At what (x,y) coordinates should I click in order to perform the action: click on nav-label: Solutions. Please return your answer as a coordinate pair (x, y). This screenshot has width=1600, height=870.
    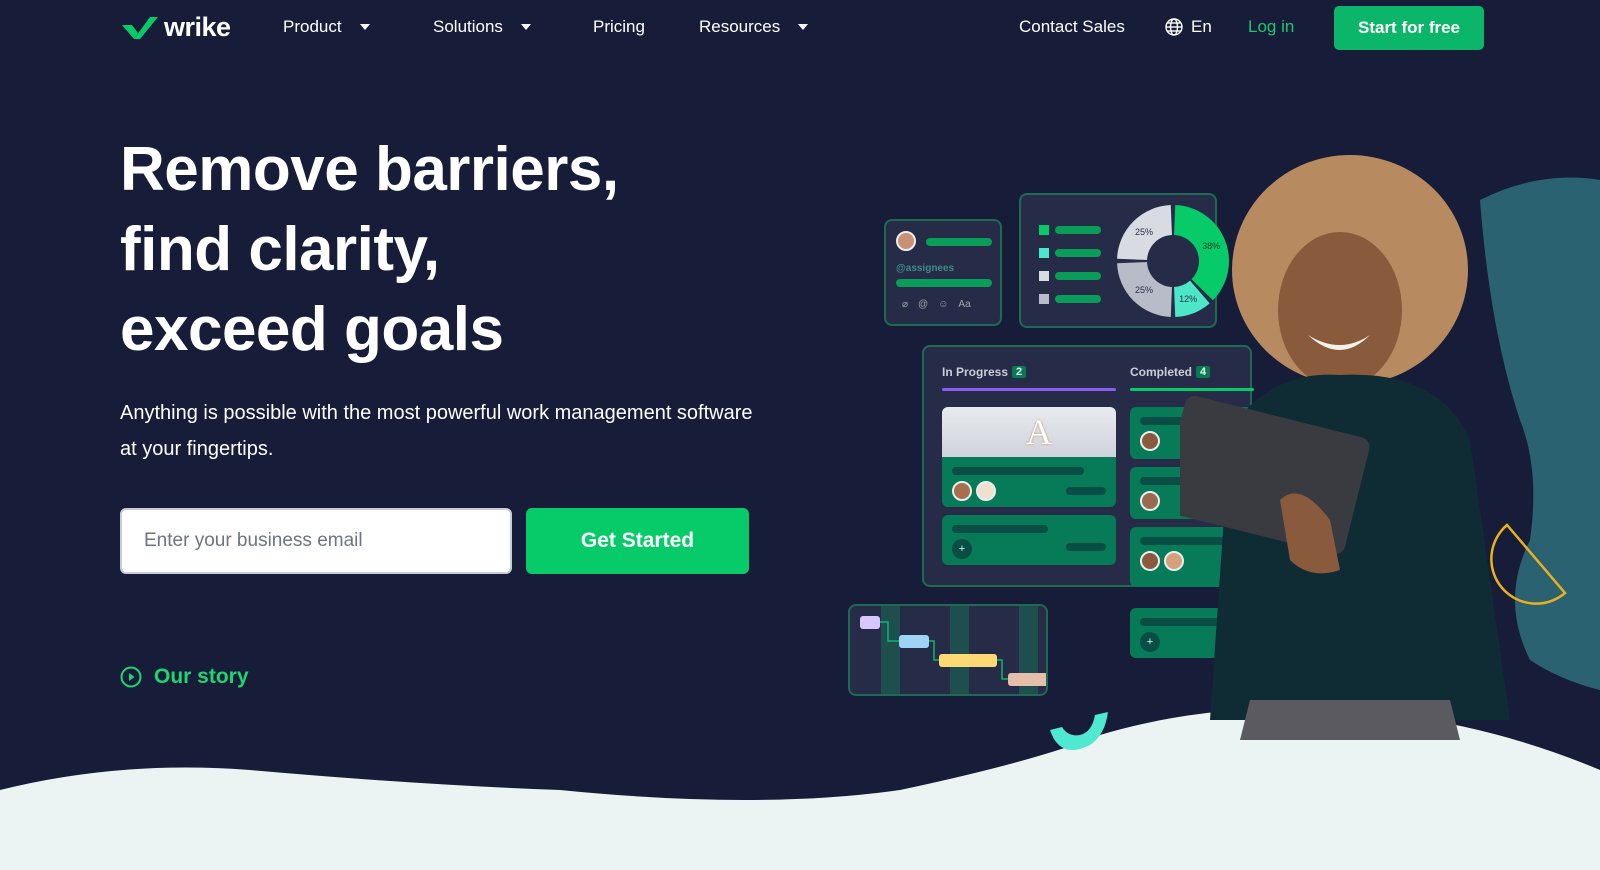
    Looking at the image, I should click on (468, 26).